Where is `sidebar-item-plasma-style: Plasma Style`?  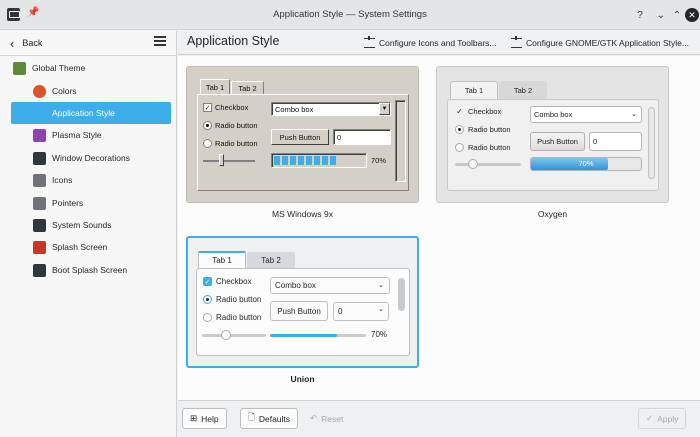 sidebar-item-plasma-style: Plasma Style is located at coordinates (91, 135).